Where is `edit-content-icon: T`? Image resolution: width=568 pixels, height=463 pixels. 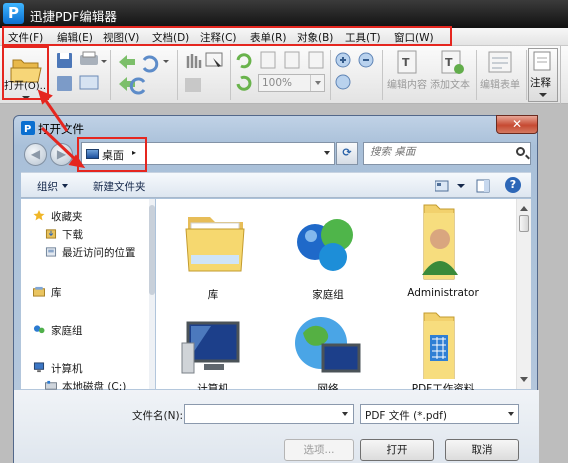 edit-content-icon: T is located at coordinates (407, 62).